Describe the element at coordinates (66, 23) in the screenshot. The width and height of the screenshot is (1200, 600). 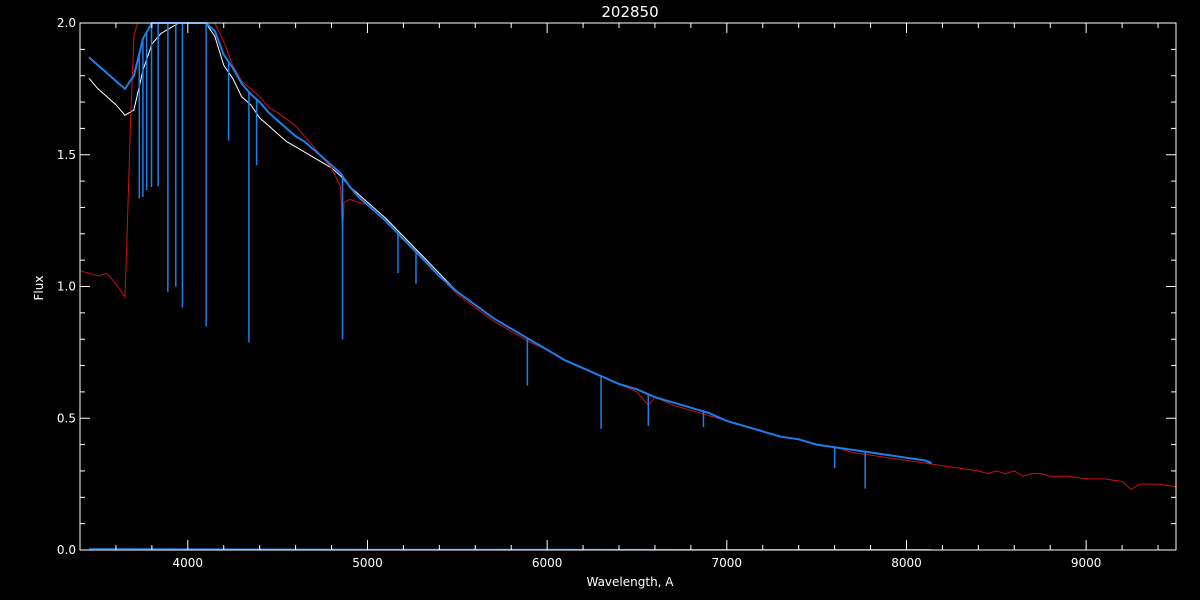
I see `y-tick-label: 2.0` at that location.